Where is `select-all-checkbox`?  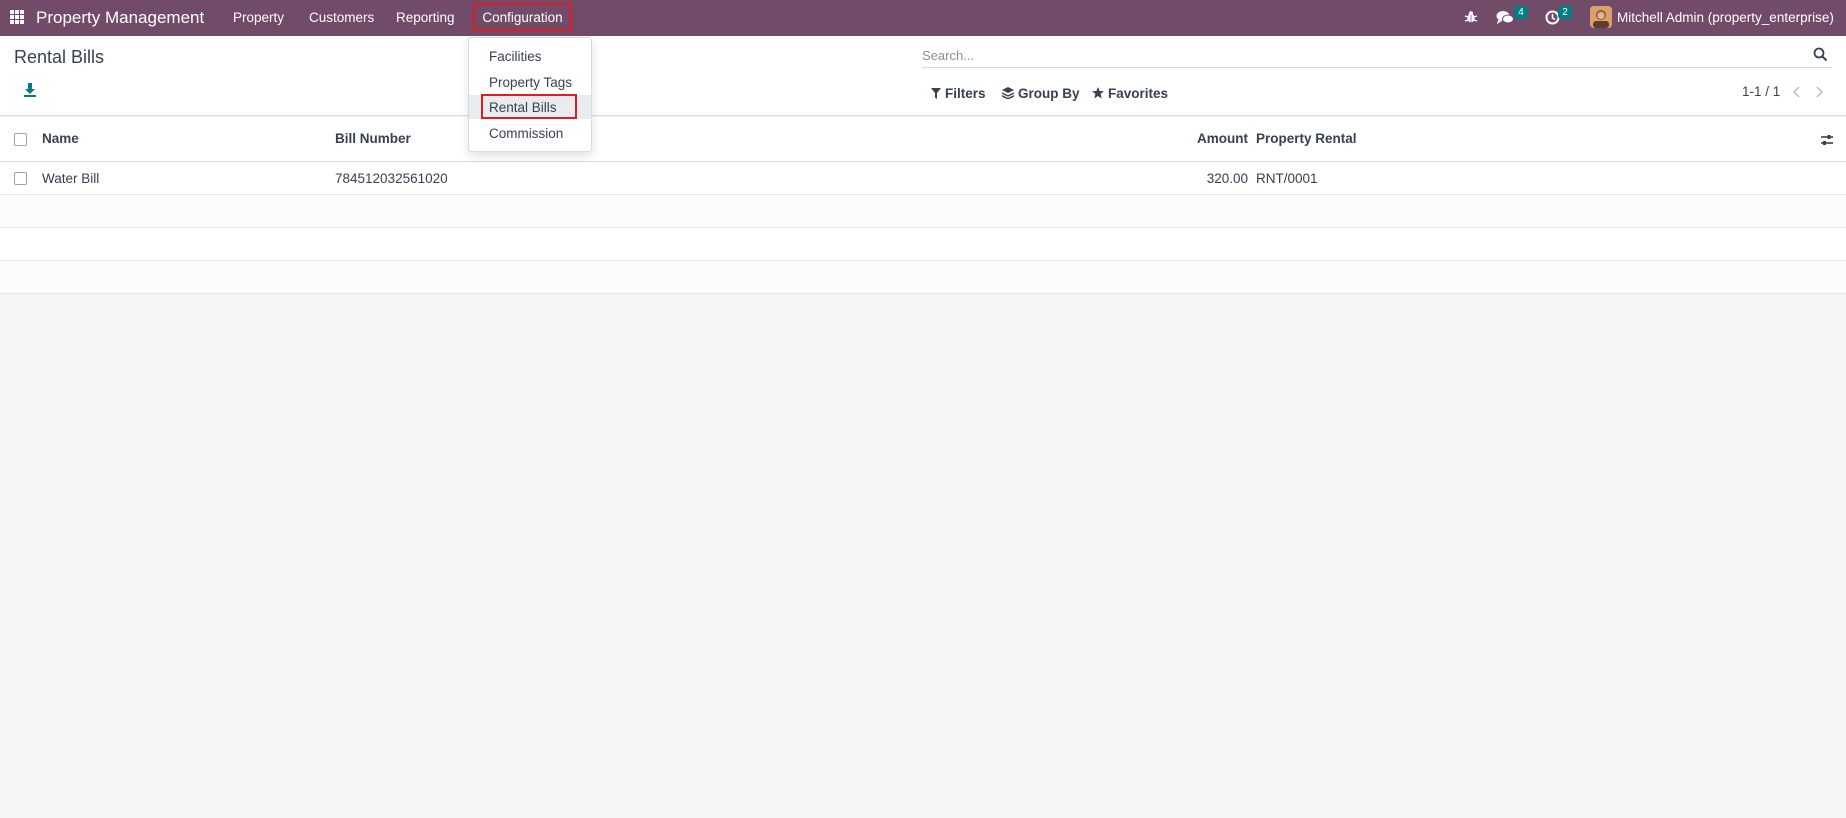 select-all-checkbox is located at coordinates (20, 139).